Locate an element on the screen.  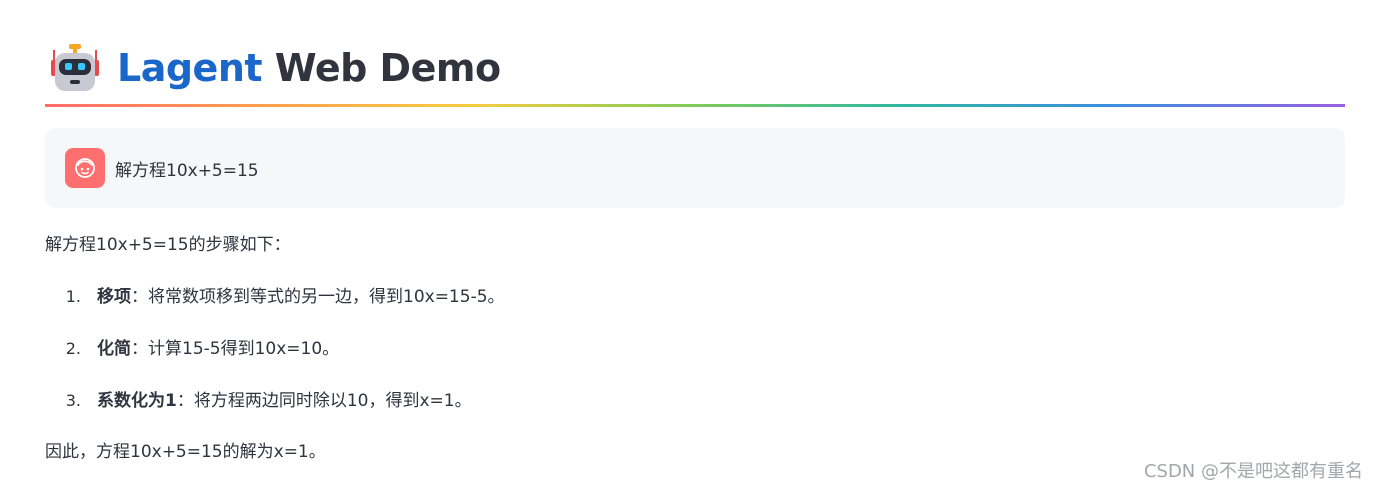
title-accent: Lagent is located at coordinates (190, 68).